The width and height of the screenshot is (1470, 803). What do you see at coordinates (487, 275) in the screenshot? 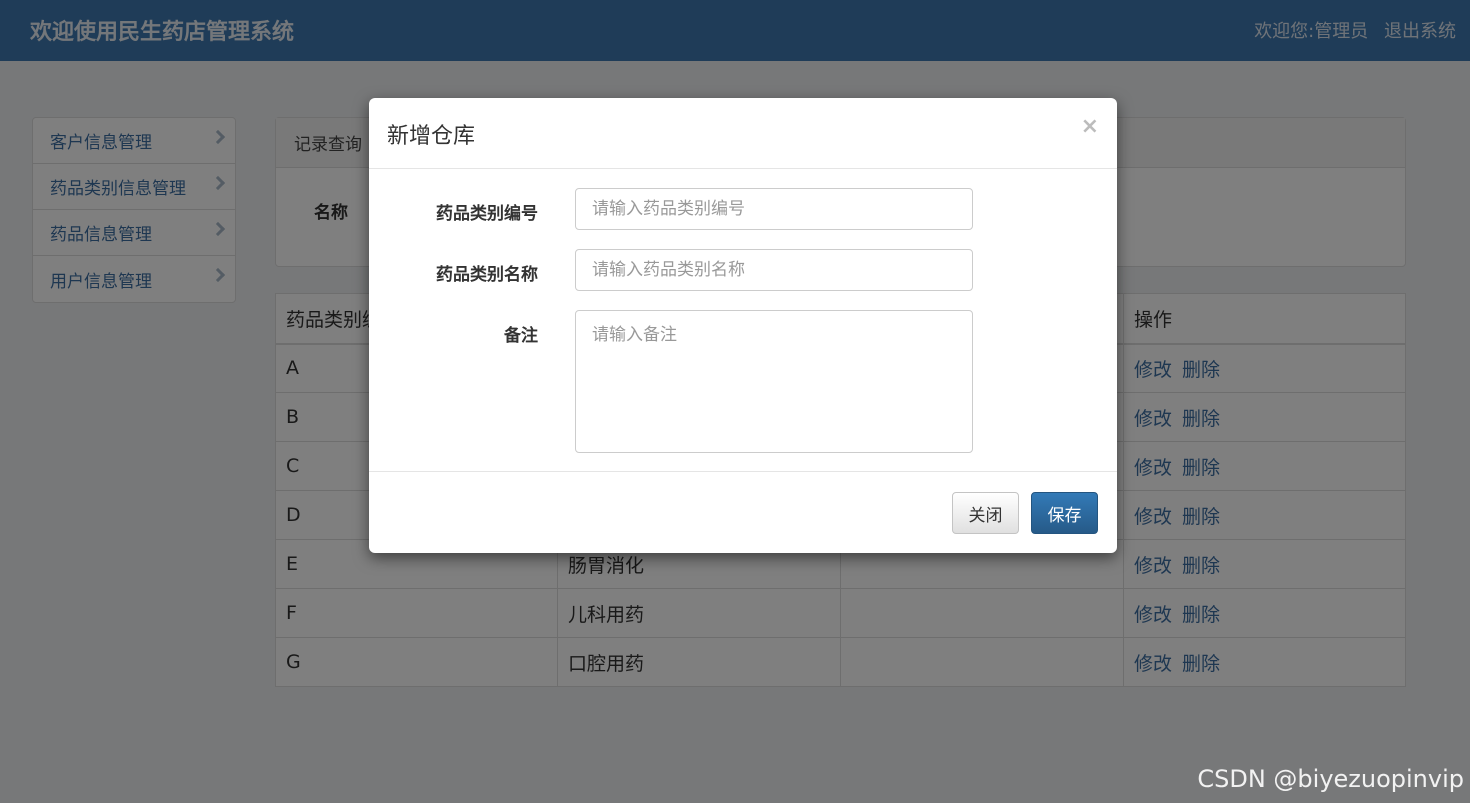
I see `name-field-label: 药品类别名称` at bounding box center [487, 275].